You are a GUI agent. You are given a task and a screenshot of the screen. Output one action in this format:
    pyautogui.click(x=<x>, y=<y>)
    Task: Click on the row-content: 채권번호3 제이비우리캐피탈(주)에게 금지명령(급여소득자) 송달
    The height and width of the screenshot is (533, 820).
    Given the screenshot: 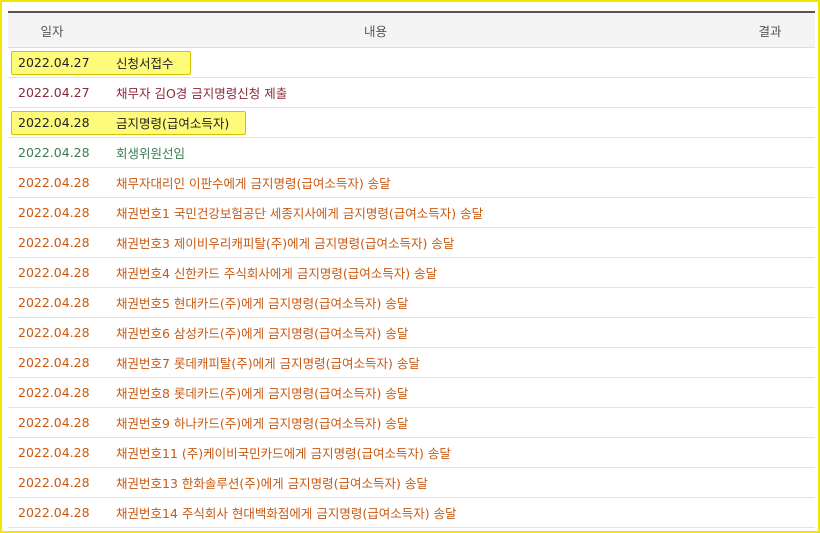 What is the action you would take?
    pyautogui.click(x=420, y=242)
    